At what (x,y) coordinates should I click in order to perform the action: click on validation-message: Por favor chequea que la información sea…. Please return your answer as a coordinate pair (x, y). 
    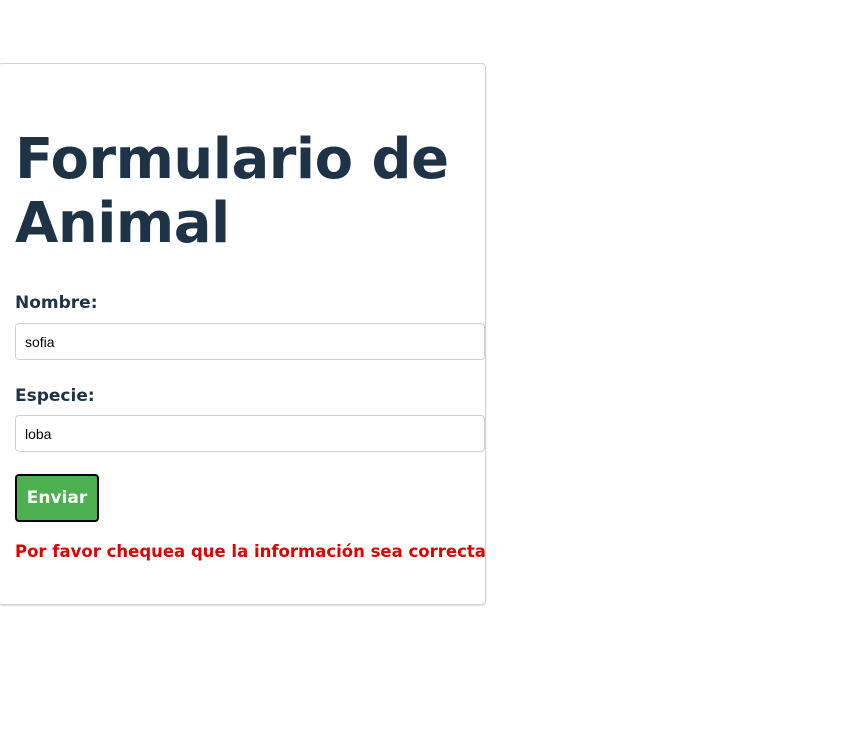
    Looking at the image, I should click on (250, 551).